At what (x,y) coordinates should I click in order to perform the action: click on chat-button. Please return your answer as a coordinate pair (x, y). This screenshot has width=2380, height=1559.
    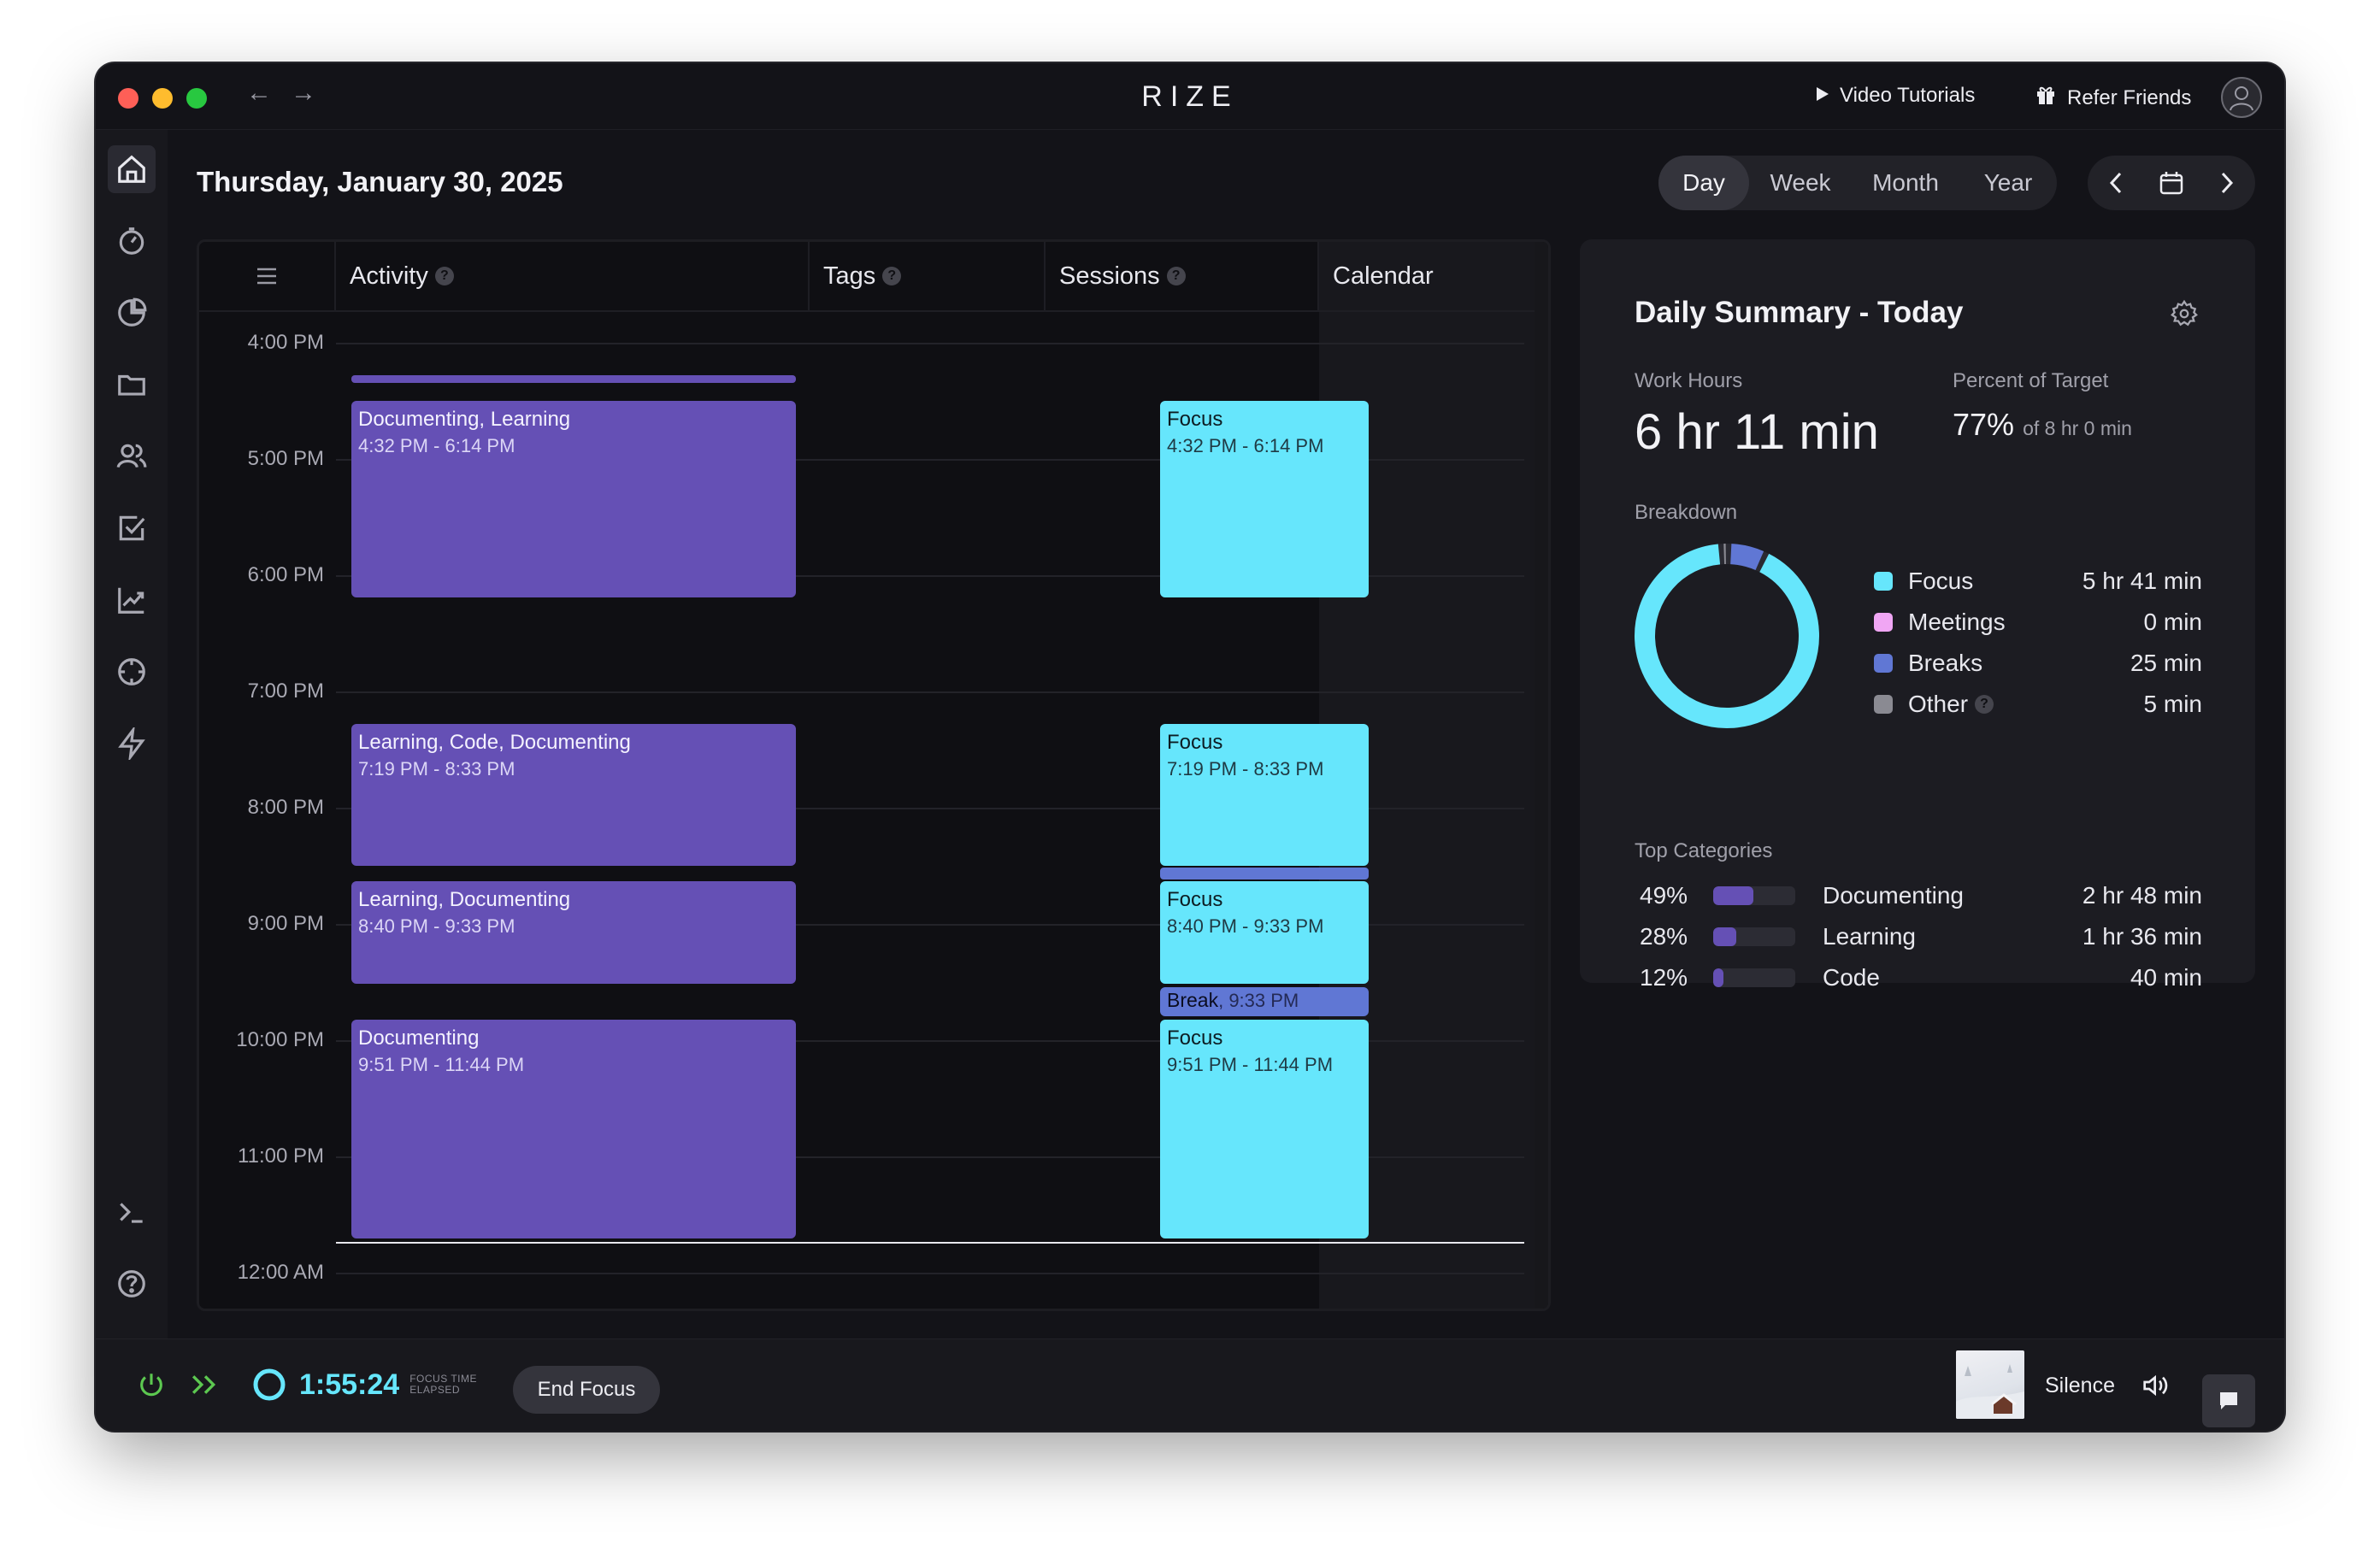
    Looking at the image, I should click on (2229, 1401).